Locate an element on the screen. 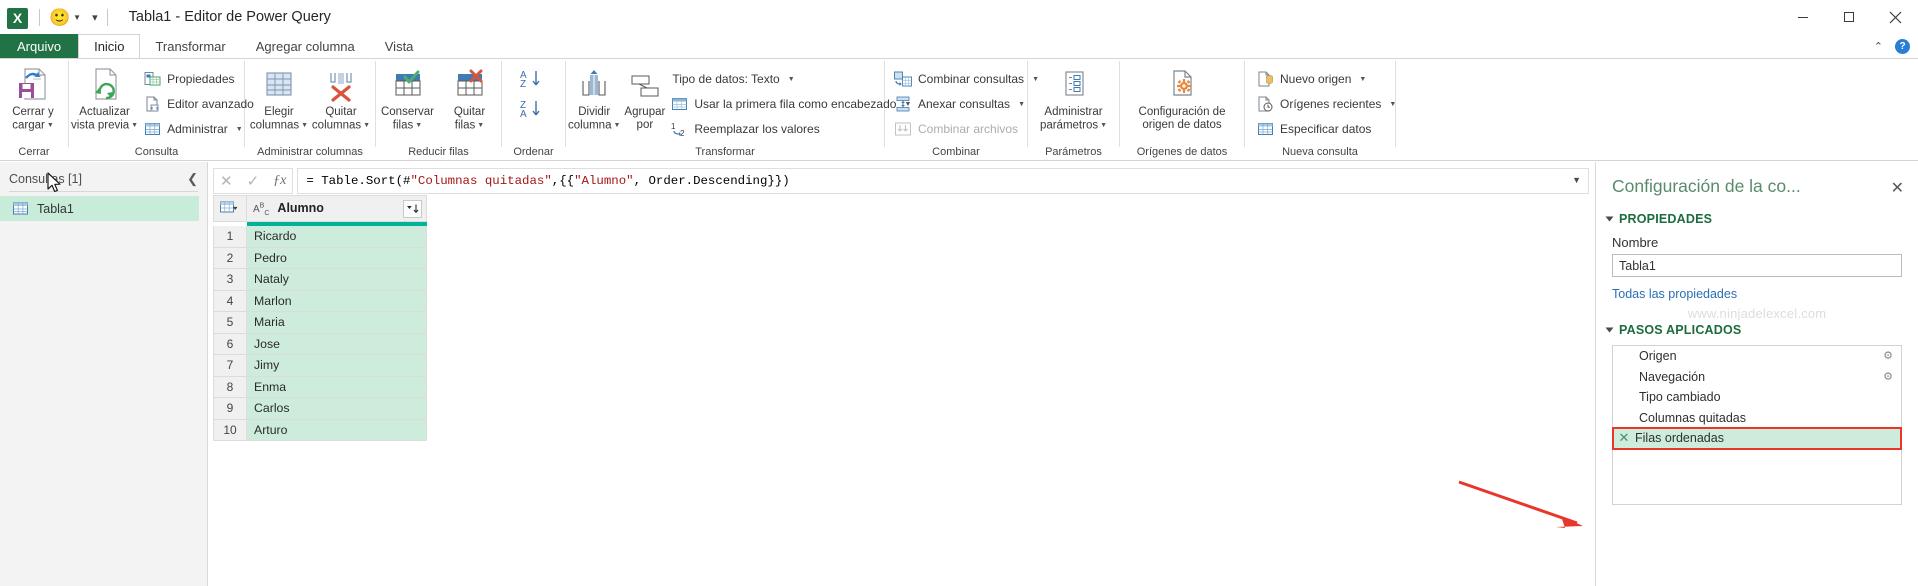 Image resolution: width=1918 pixels, height=586 pixels. sort-descending-button: Z A is located at coordinates (534, 111).